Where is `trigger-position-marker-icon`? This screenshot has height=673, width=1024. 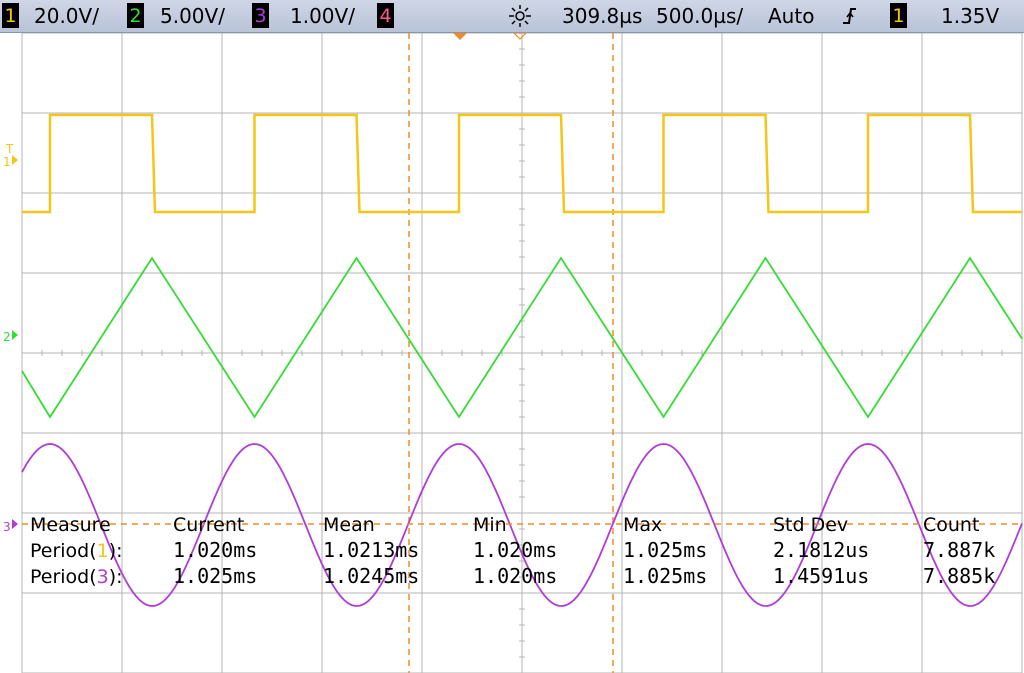 trigger-position-marker-icon is located at coordinates (460, 36).